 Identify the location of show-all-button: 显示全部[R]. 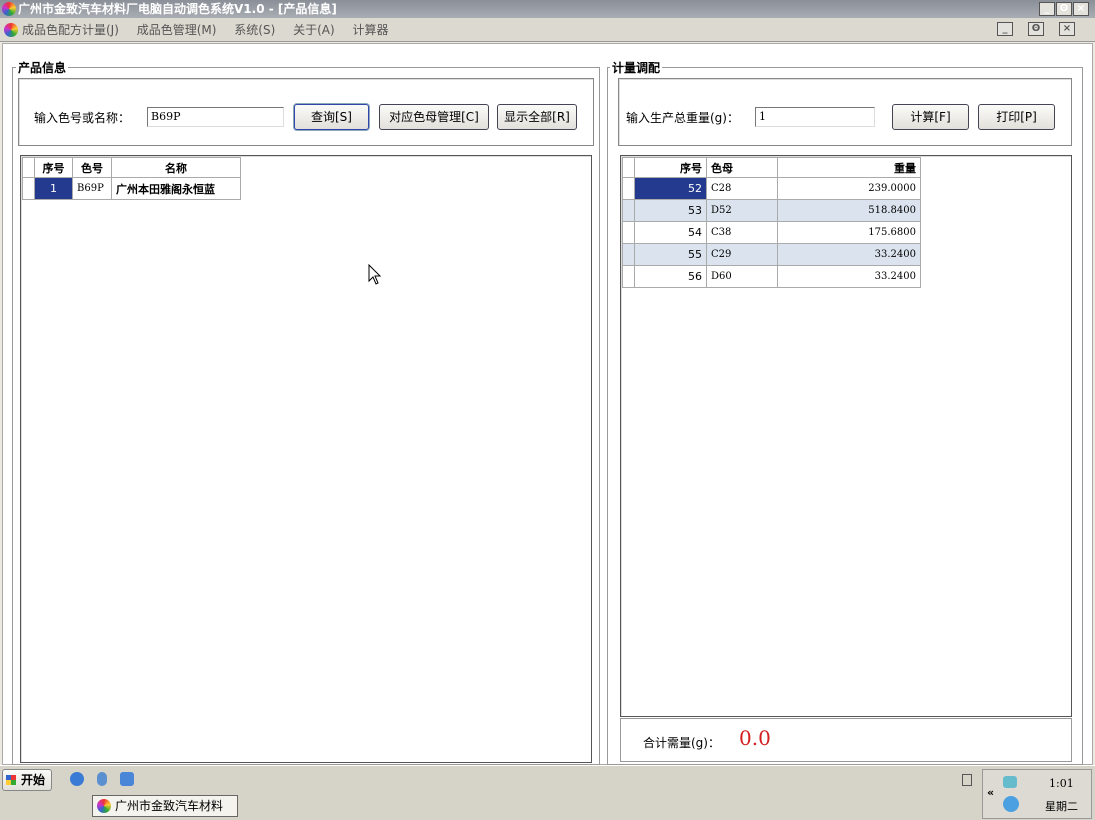
(537, 117).